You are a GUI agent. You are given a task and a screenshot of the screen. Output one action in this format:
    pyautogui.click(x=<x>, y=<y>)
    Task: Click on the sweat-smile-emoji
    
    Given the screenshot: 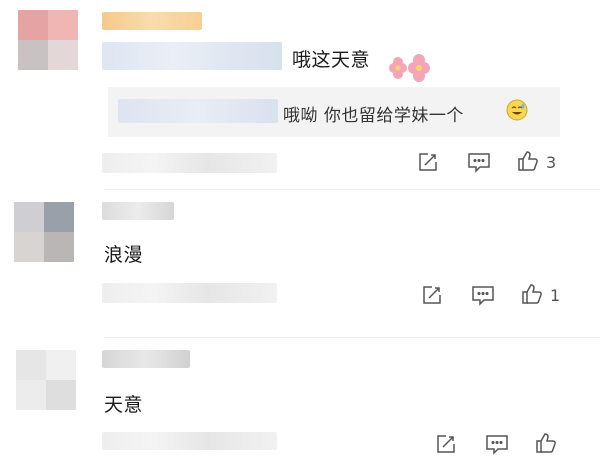 What is the action you would take?
    pyautogui.click(x=517, y=112)
    